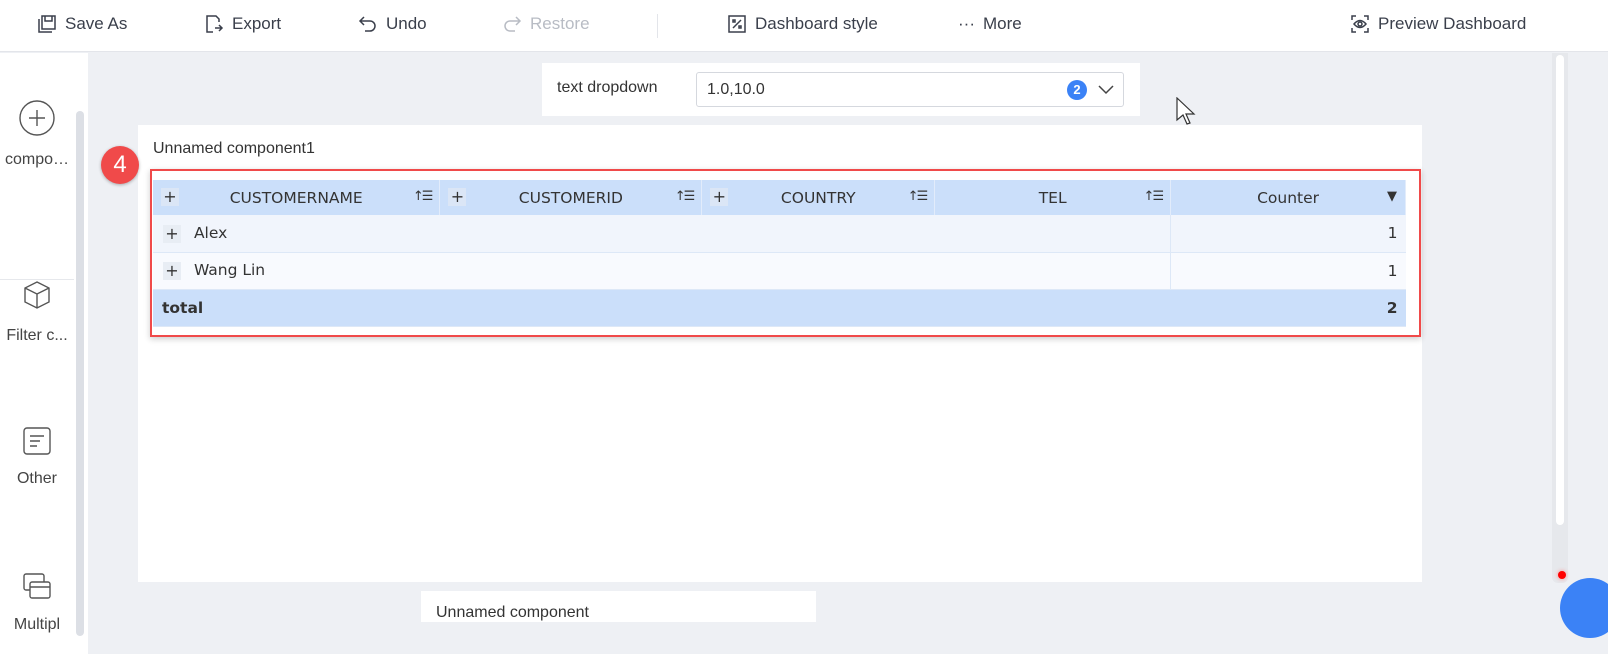  I want to click on row-name: Wang Lin, so click(229, 270).